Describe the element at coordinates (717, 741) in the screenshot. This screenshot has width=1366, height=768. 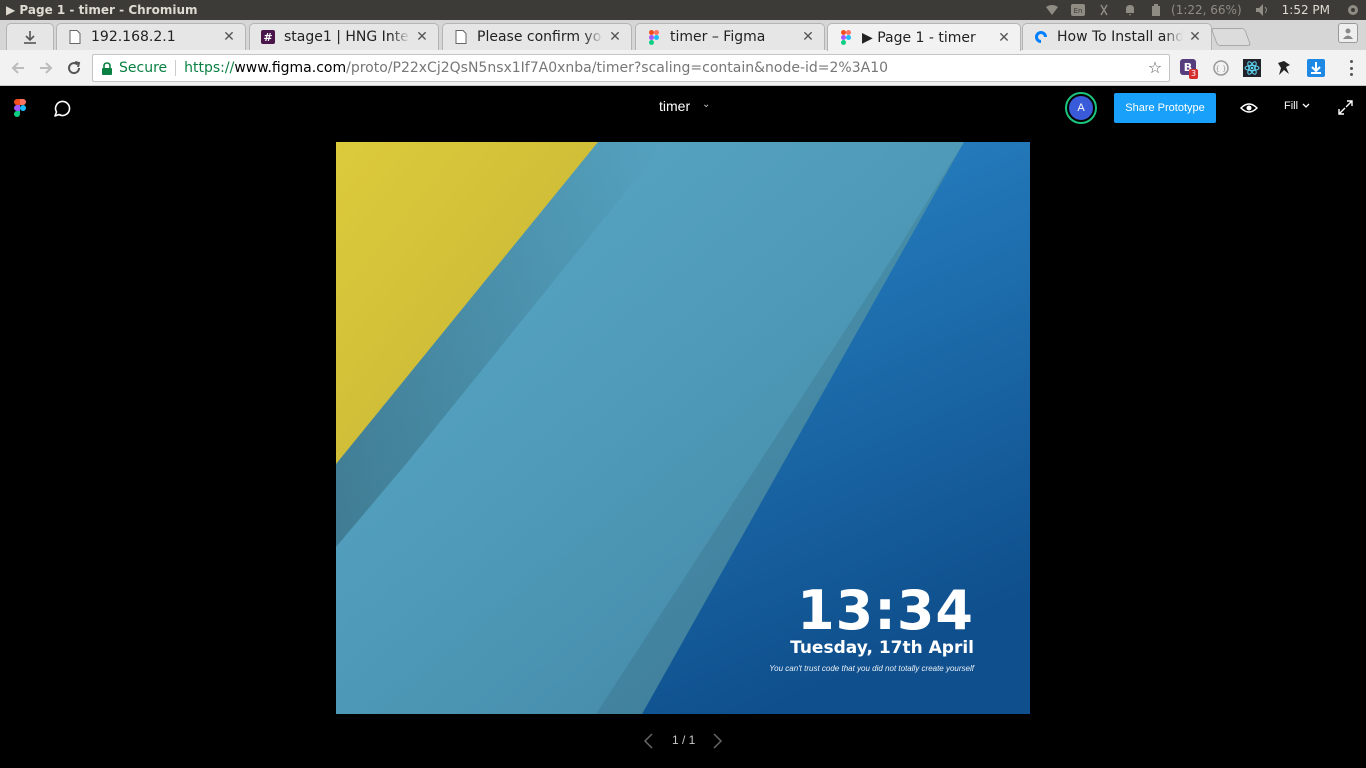
I see `chevron-right-icon` at that location.